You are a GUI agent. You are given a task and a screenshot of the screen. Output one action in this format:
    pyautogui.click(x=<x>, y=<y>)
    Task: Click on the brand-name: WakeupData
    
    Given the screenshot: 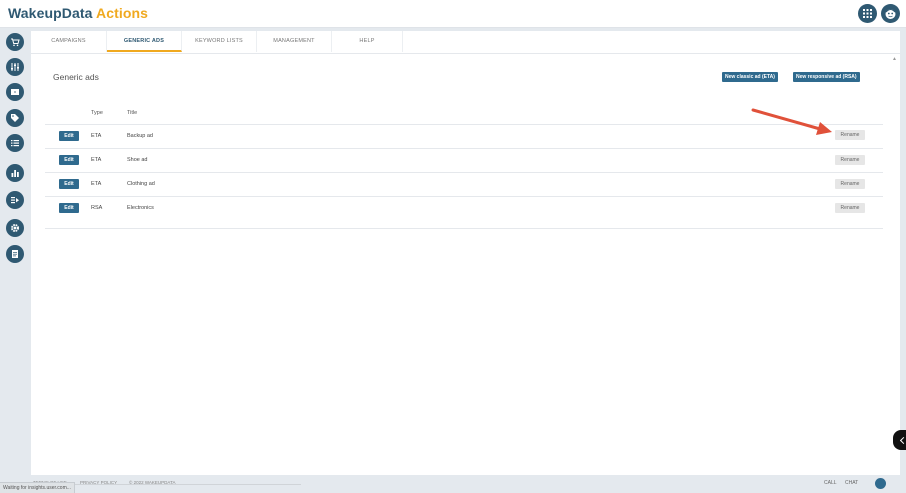 What is the action you would take?
    pyautogui.click(x=50, y=13)
    